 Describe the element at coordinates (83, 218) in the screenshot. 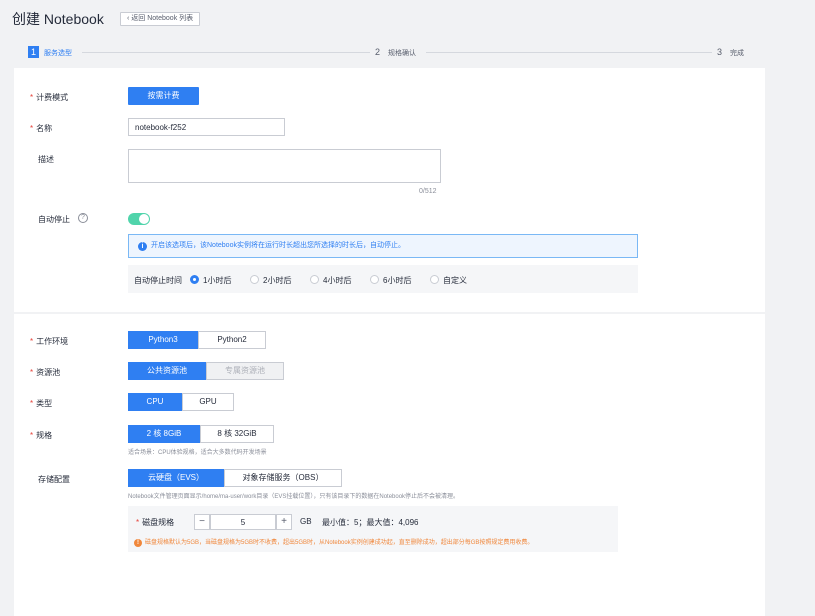

I see `help-icon: ?` at that location.